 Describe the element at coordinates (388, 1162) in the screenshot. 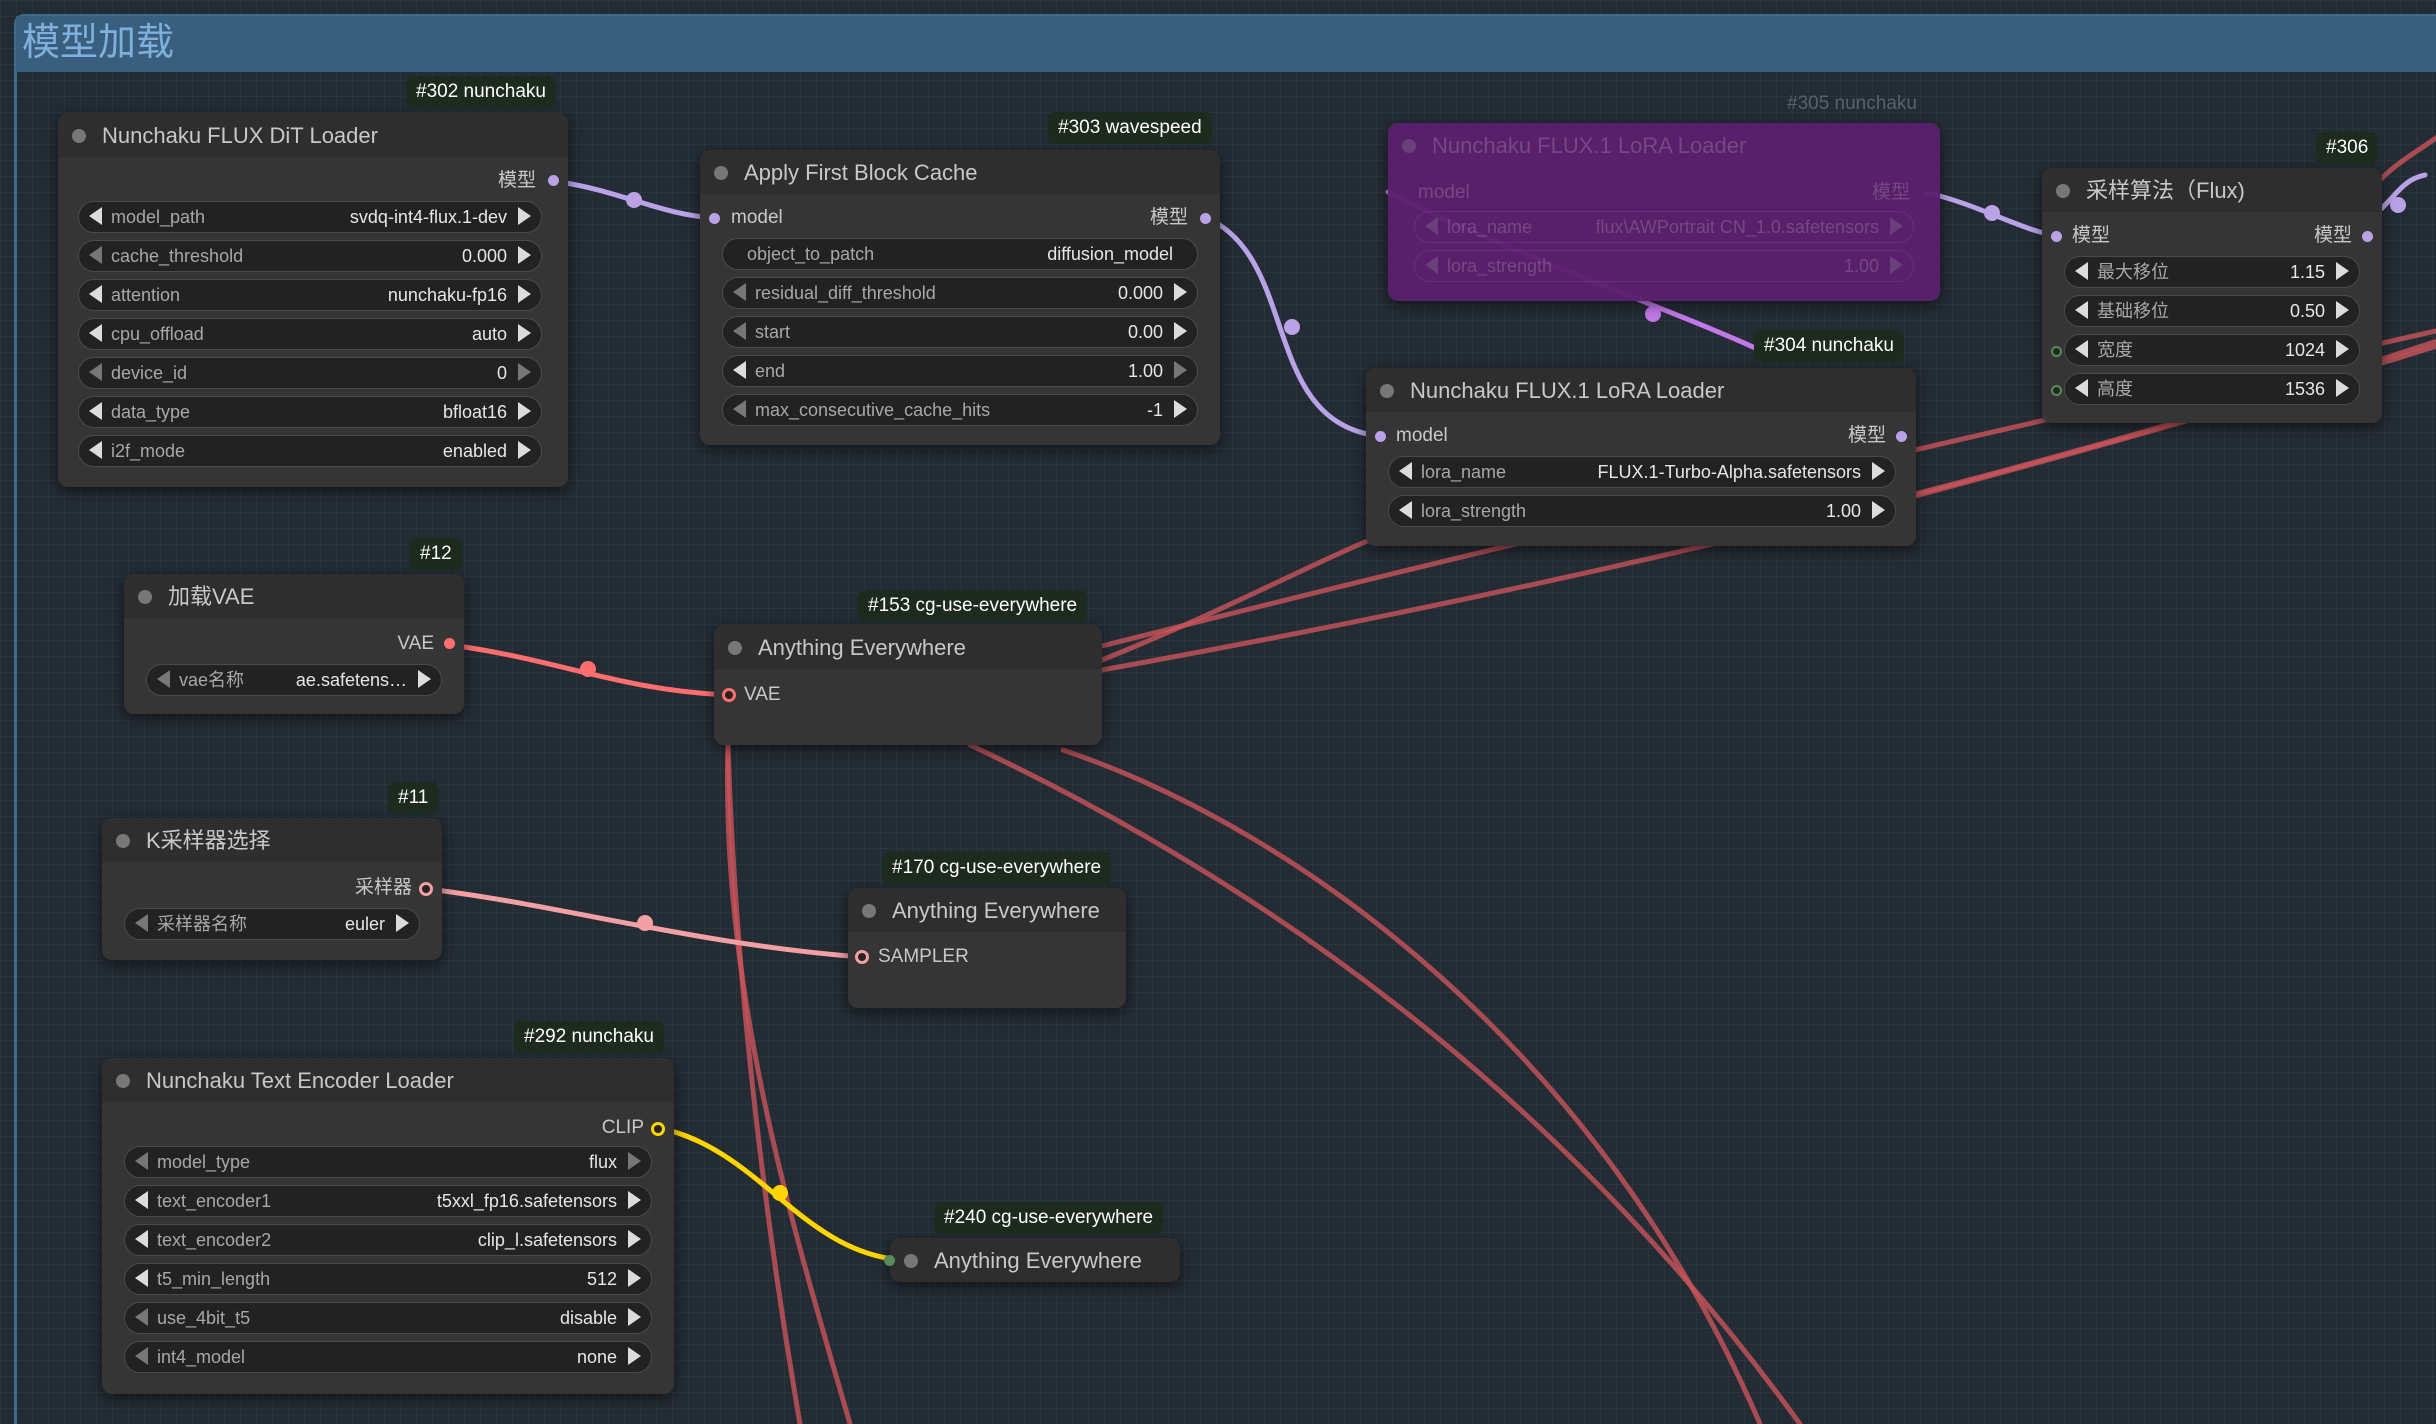

I see `widget-model-type: model_type flux` at that location.